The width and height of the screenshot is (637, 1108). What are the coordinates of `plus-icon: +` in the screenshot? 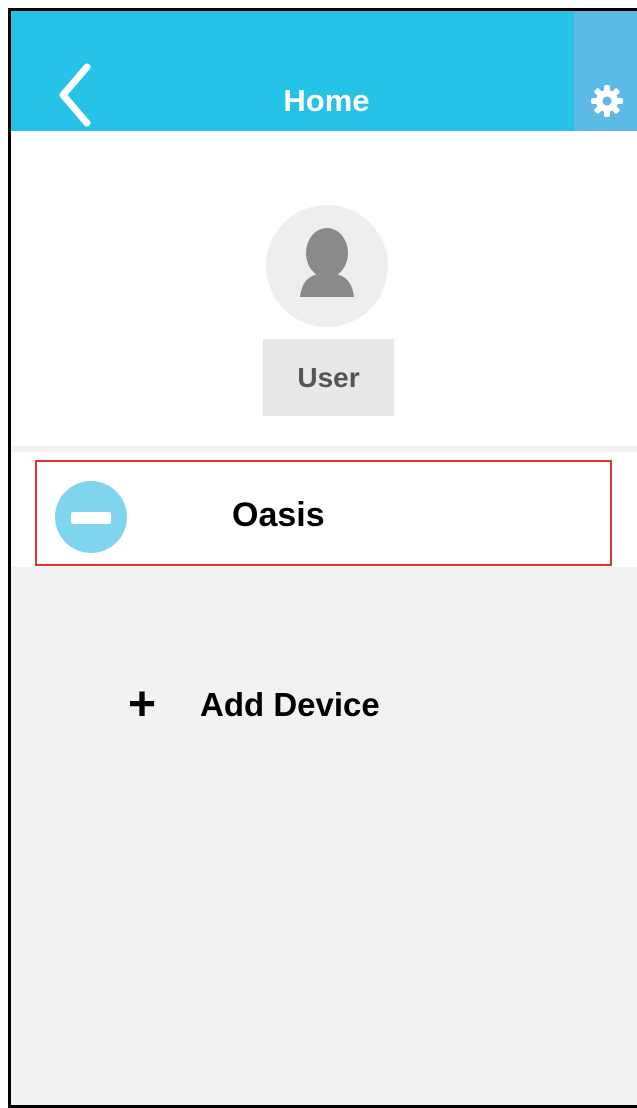 It's located at (142, 704).